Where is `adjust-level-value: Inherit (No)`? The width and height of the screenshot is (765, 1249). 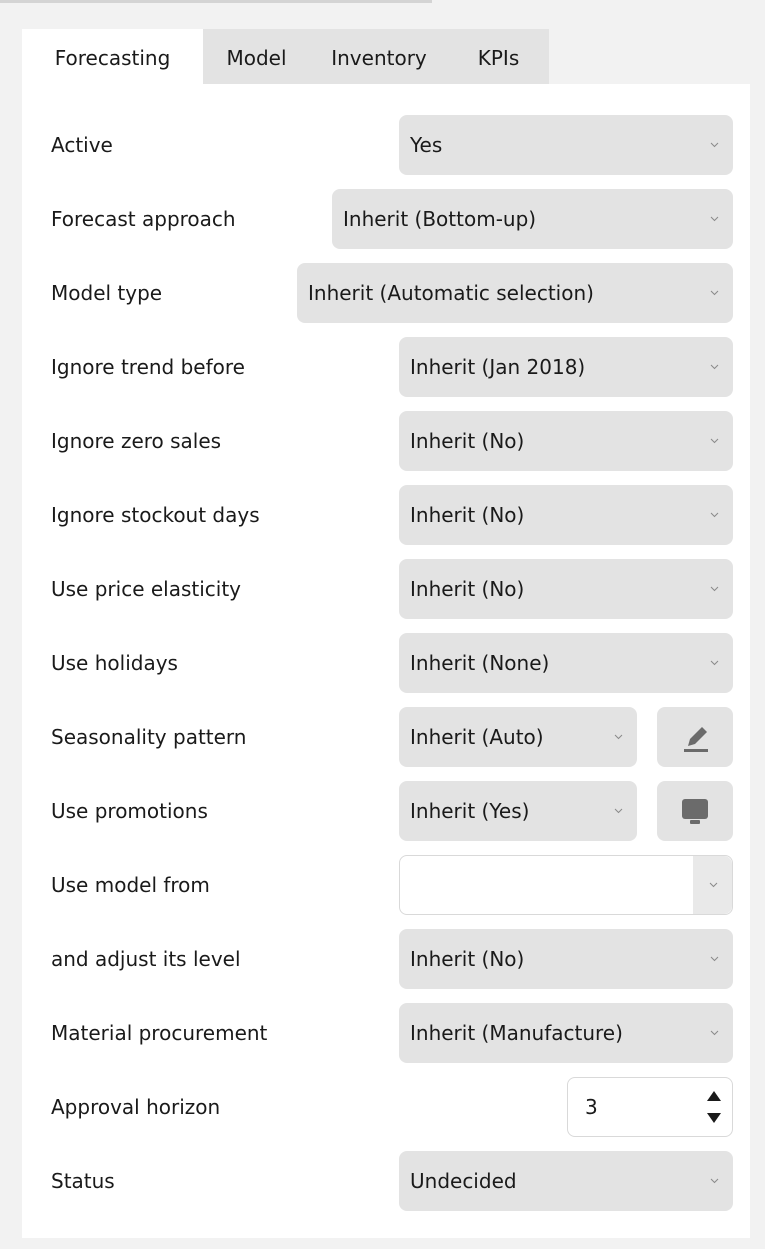
adjust-level-value: Inherit (No) is located at coordinates (467, 959).